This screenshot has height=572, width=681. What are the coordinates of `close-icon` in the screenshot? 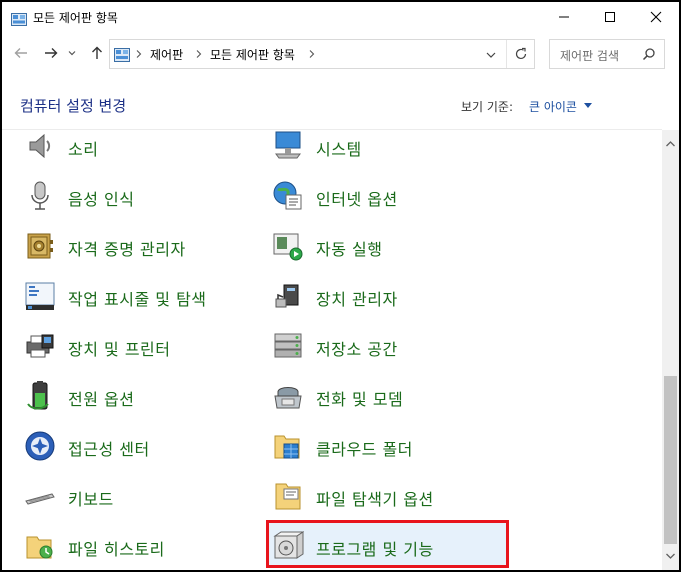 It's located at (656, 17).